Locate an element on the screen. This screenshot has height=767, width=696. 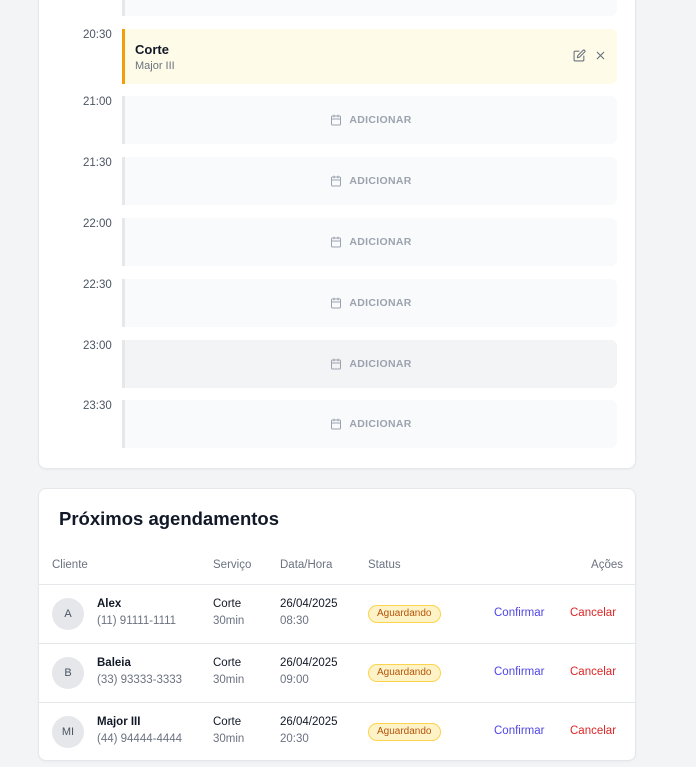
appointment-time: 20:30 is located at coordinates (294, 739).